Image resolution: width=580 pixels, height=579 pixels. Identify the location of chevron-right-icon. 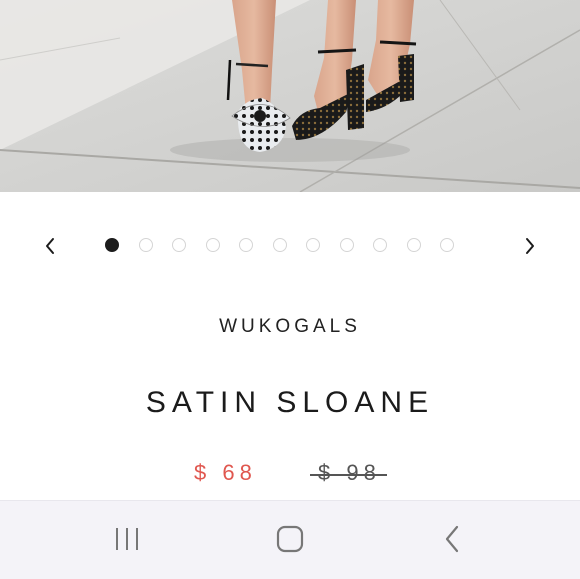
(530, 246).